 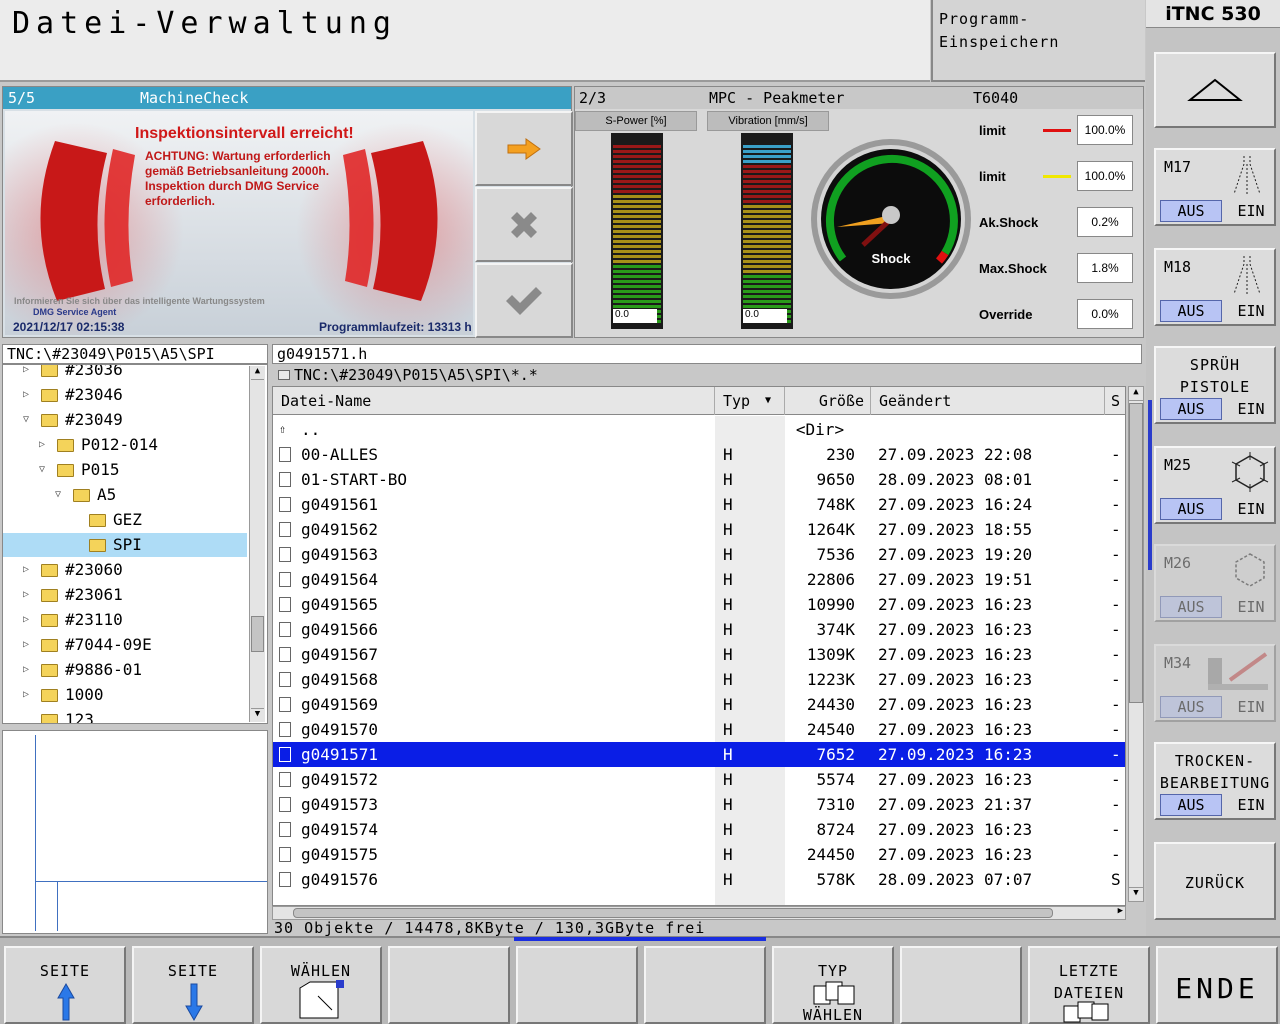 I want to click on softkey-page-down: SEITE, so click(x=193, y=985).